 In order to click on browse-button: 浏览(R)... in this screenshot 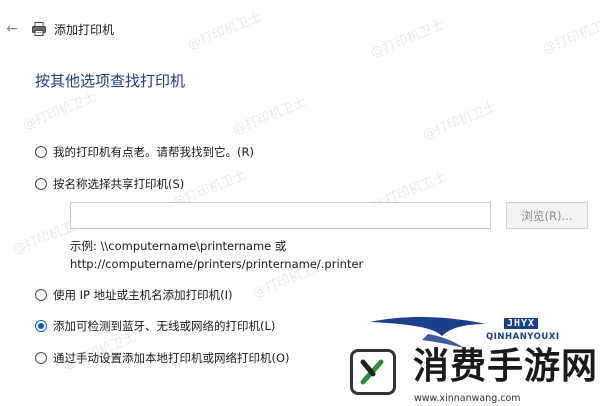, I will do `click(547, 215)`.